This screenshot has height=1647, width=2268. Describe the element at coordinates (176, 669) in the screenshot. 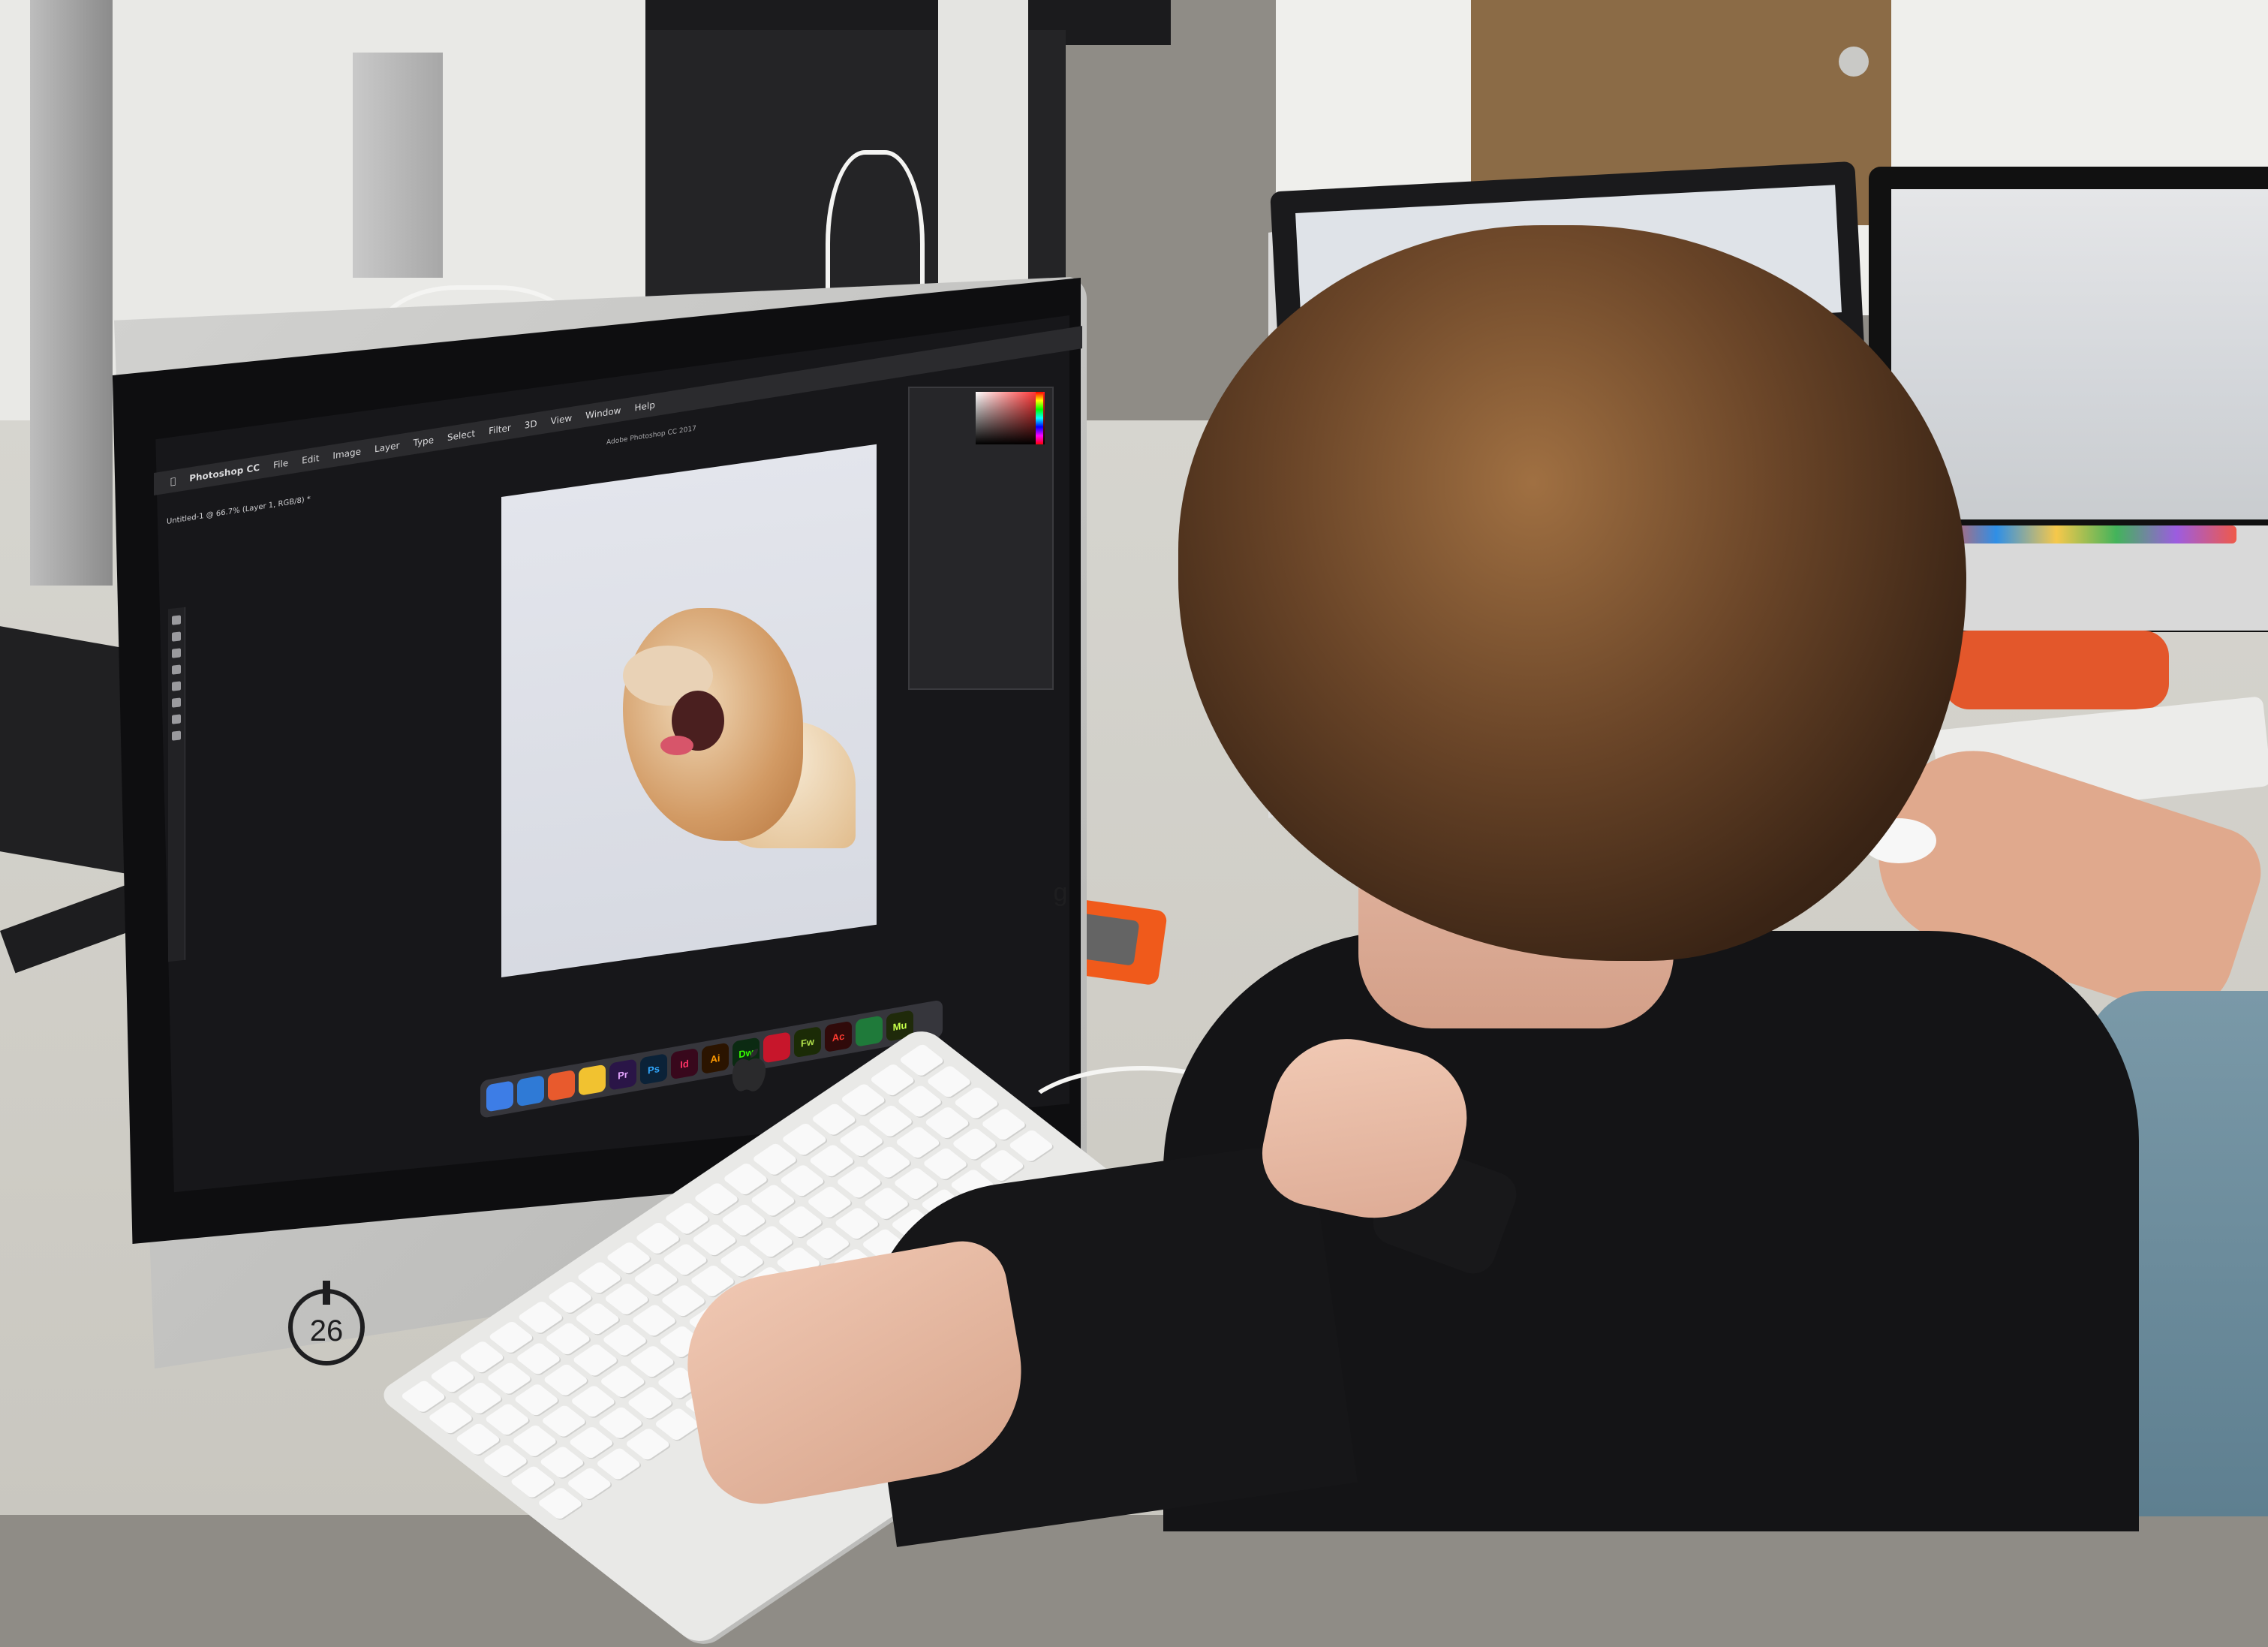

I see `crop-tool-icon` at that location.